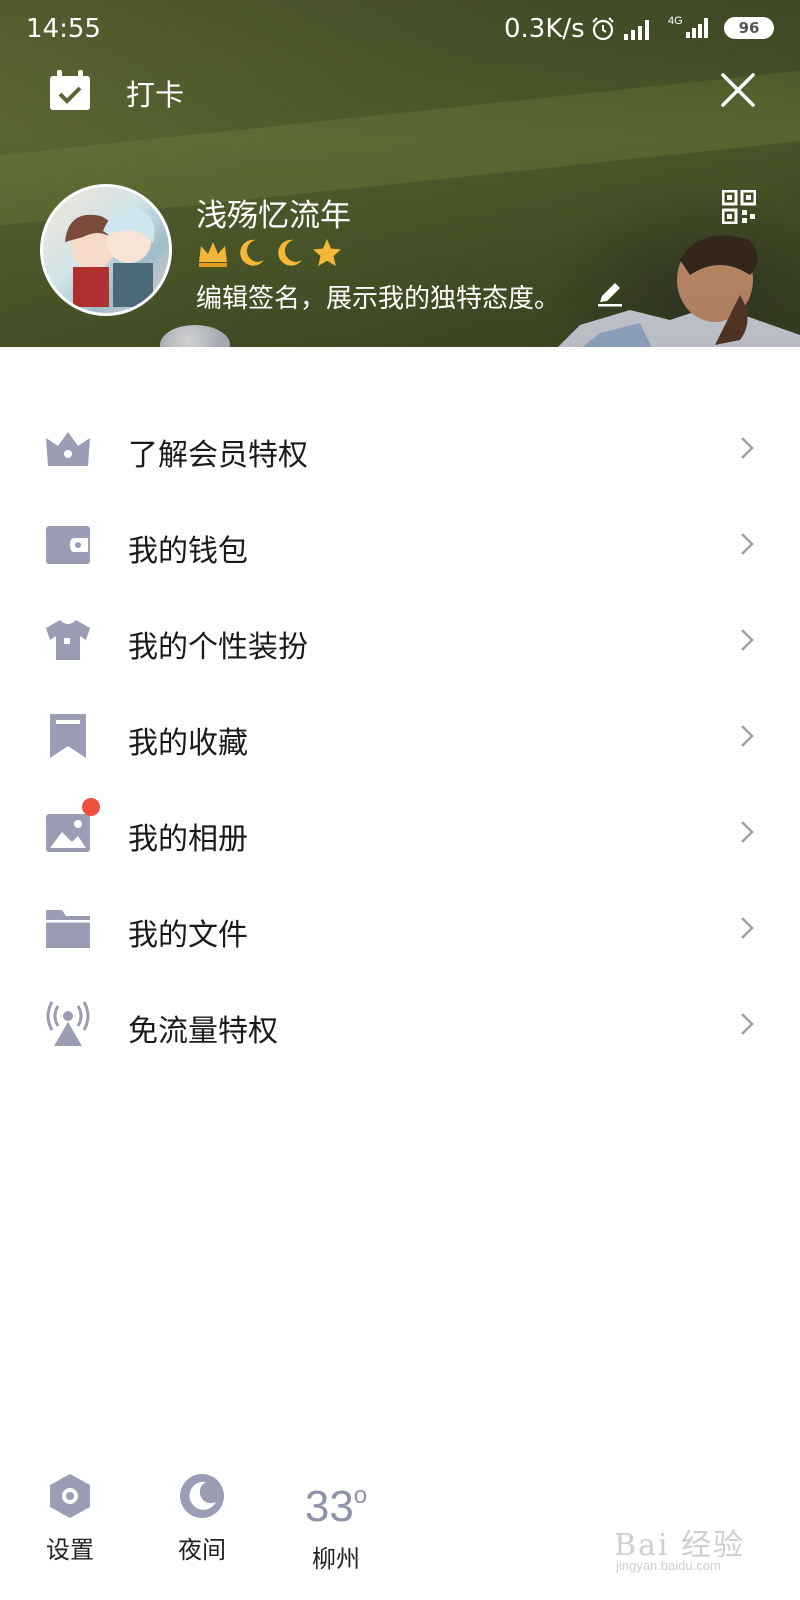  Describe the element at coordinates (68, 545) in the screenshot. I see `wallet-icon` at that location.